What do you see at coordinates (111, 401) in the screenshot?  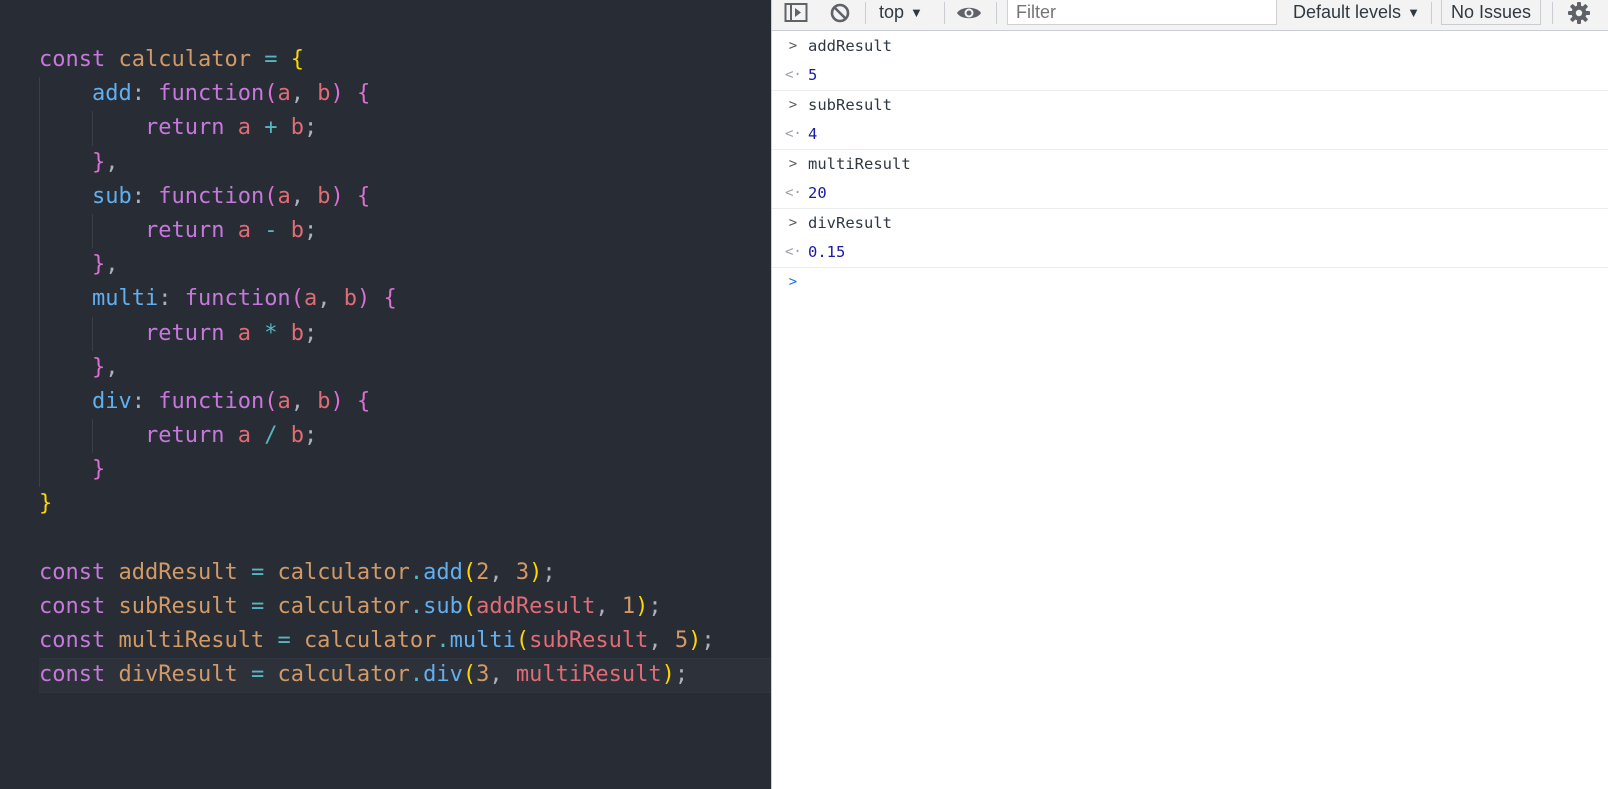 I see `property: div` at bounding box center [111, 401].